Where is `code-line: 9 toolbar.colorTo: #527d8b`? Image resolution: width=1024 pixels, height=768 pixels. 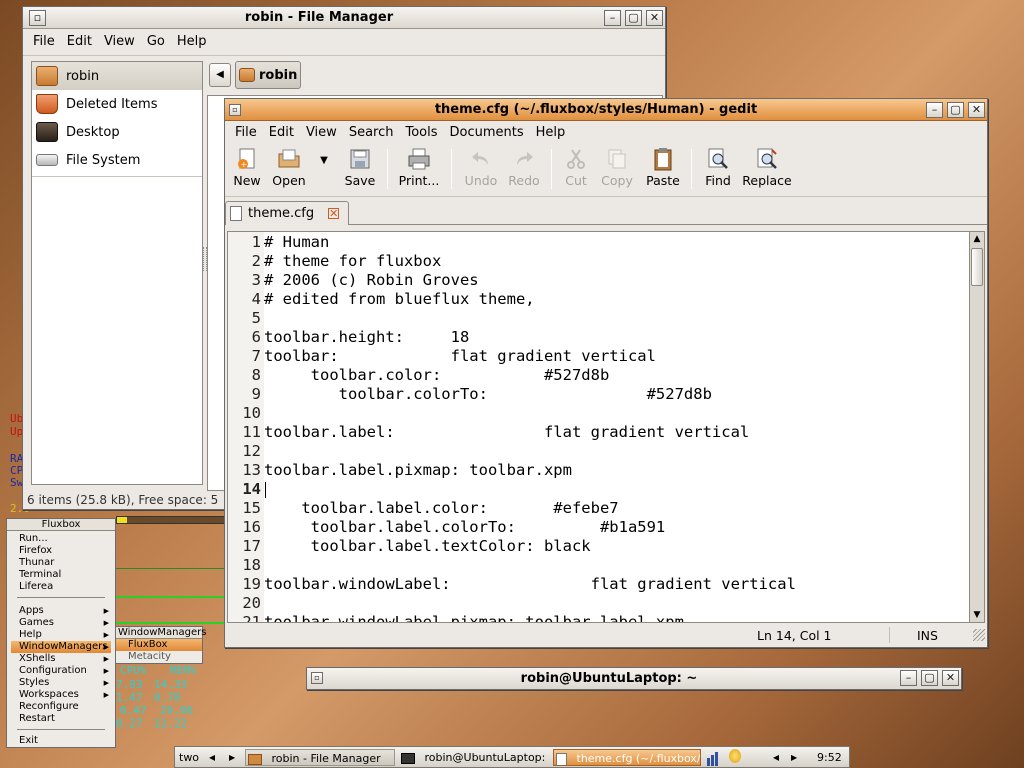 code-line: 9 toolbar.colorTo: #527d8b is located at coordinates (481, 394).